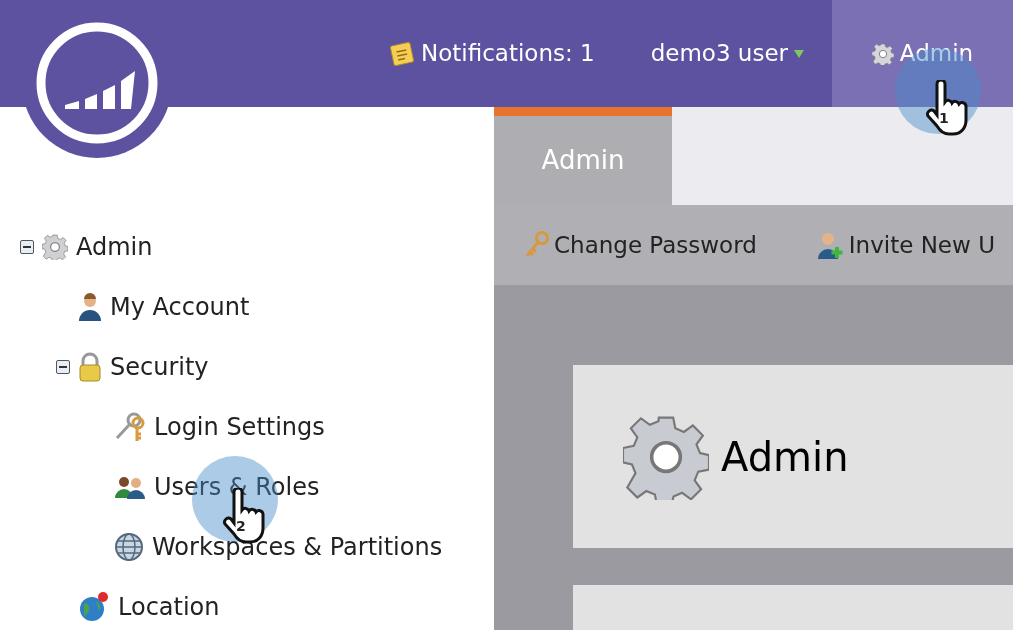  I want to click on globe-pin-icon, so click(94, 607).